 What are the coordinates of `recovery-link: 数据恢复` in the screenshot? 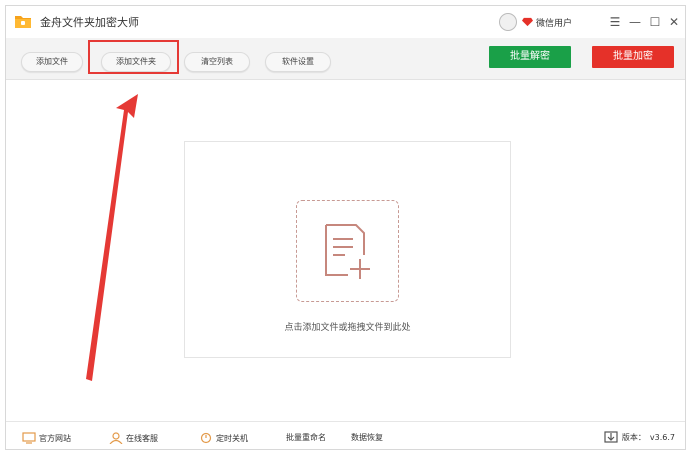 It's located at (367, 437).